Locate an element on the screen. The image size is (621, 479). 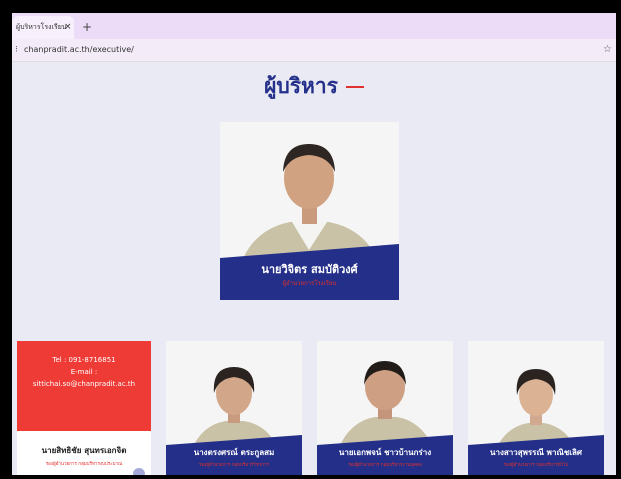
deputy-role: รองผู้อำนวยการ กลุ่มบริหารวิชาการ is located at coordinates (234, 465).